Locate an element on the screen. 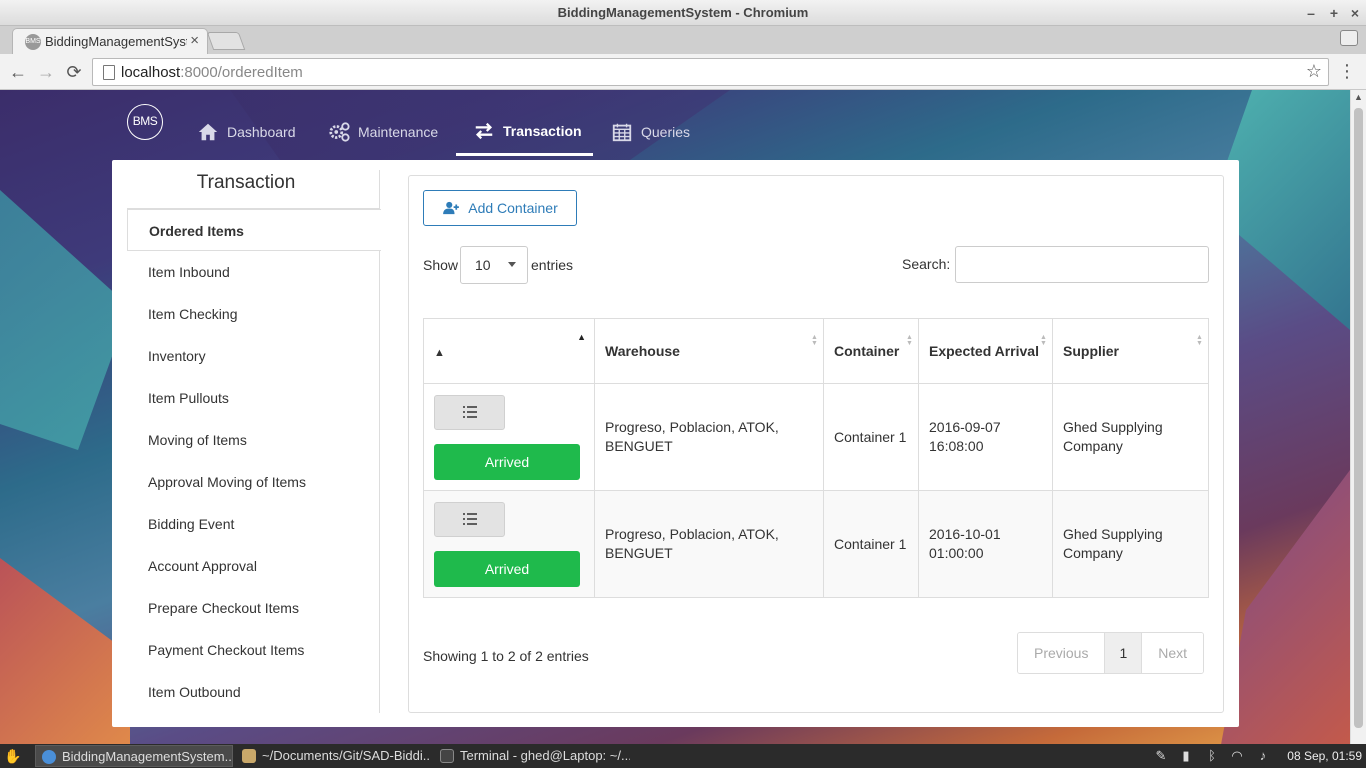 The image size is (1366, 768). scroll-up-icon: ▲ is located at coordinates (1358, 97).